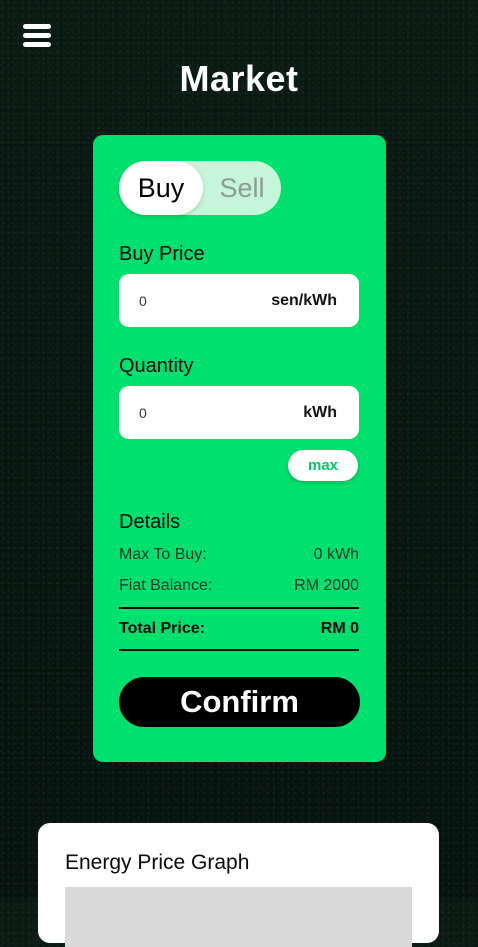 The width and height of the screenshot is (478, 947). Describe the element at coordinates (239, 702) in the screenshot. I see `confirm-button: Confirm` at that location.